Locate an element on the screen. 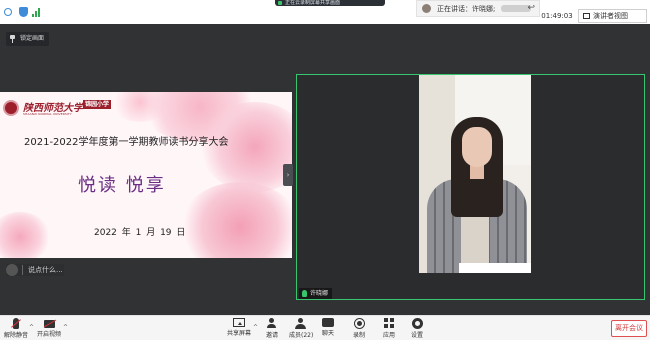 The image size is (650, 340). invite-button: 邀请 is located at coordinates (272, 328).